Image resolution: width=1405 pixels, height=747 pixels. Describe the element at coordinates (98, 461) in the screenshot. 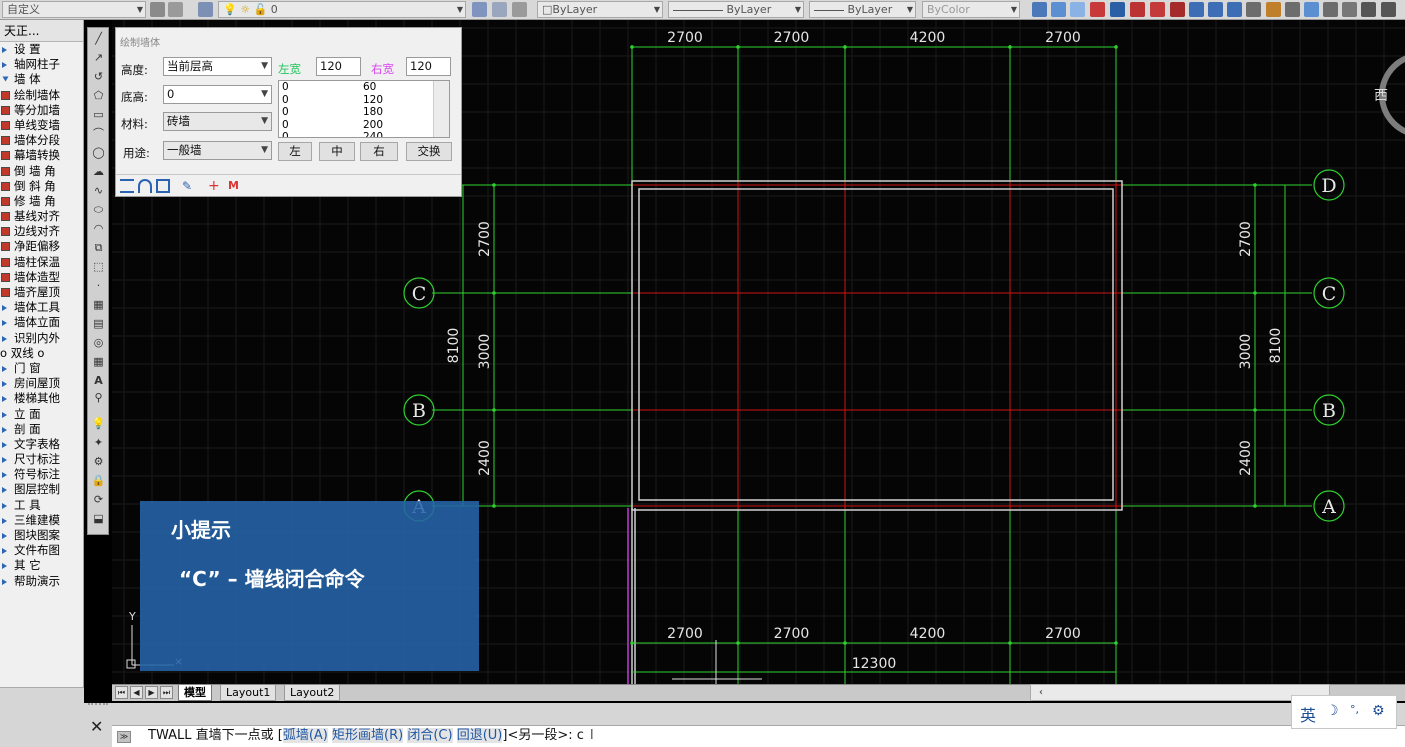

I see `layer-off-icon: ⚙` at that location.